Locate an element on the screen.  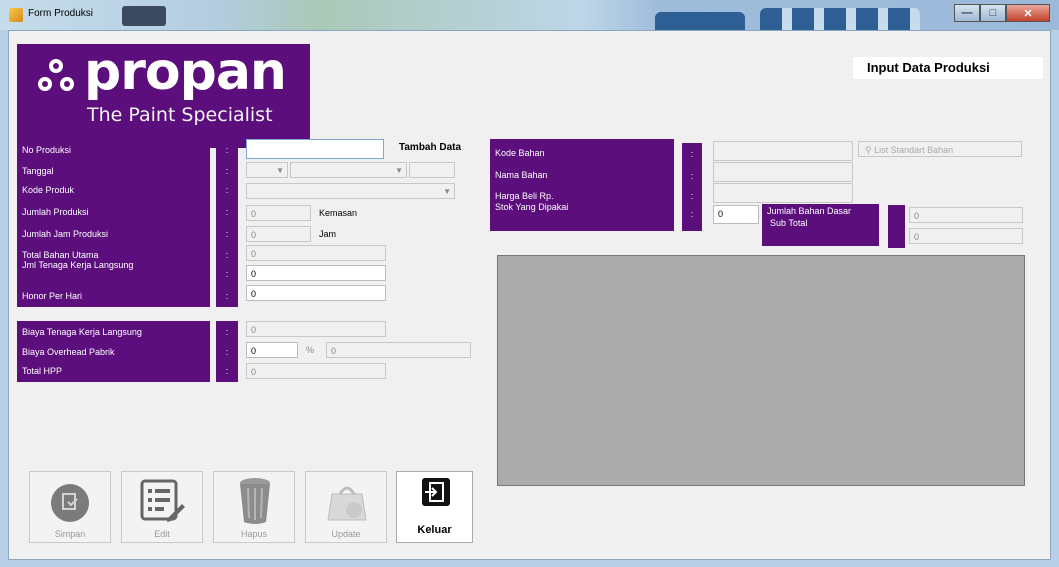
total-hpp-field: 0 is located at coordinates (316, 371).